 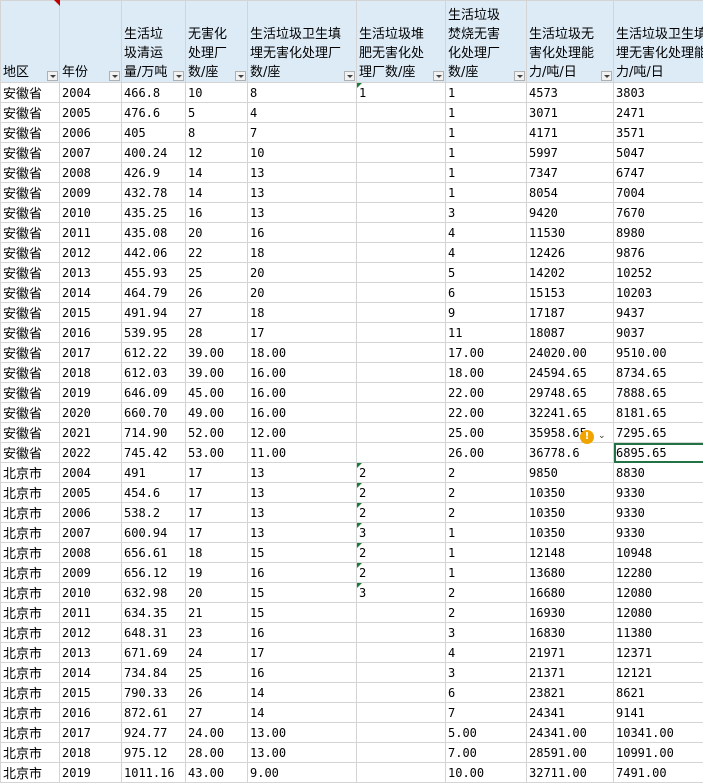 I want to click on cell-capacity: 16680, so click(x=570, y=593).